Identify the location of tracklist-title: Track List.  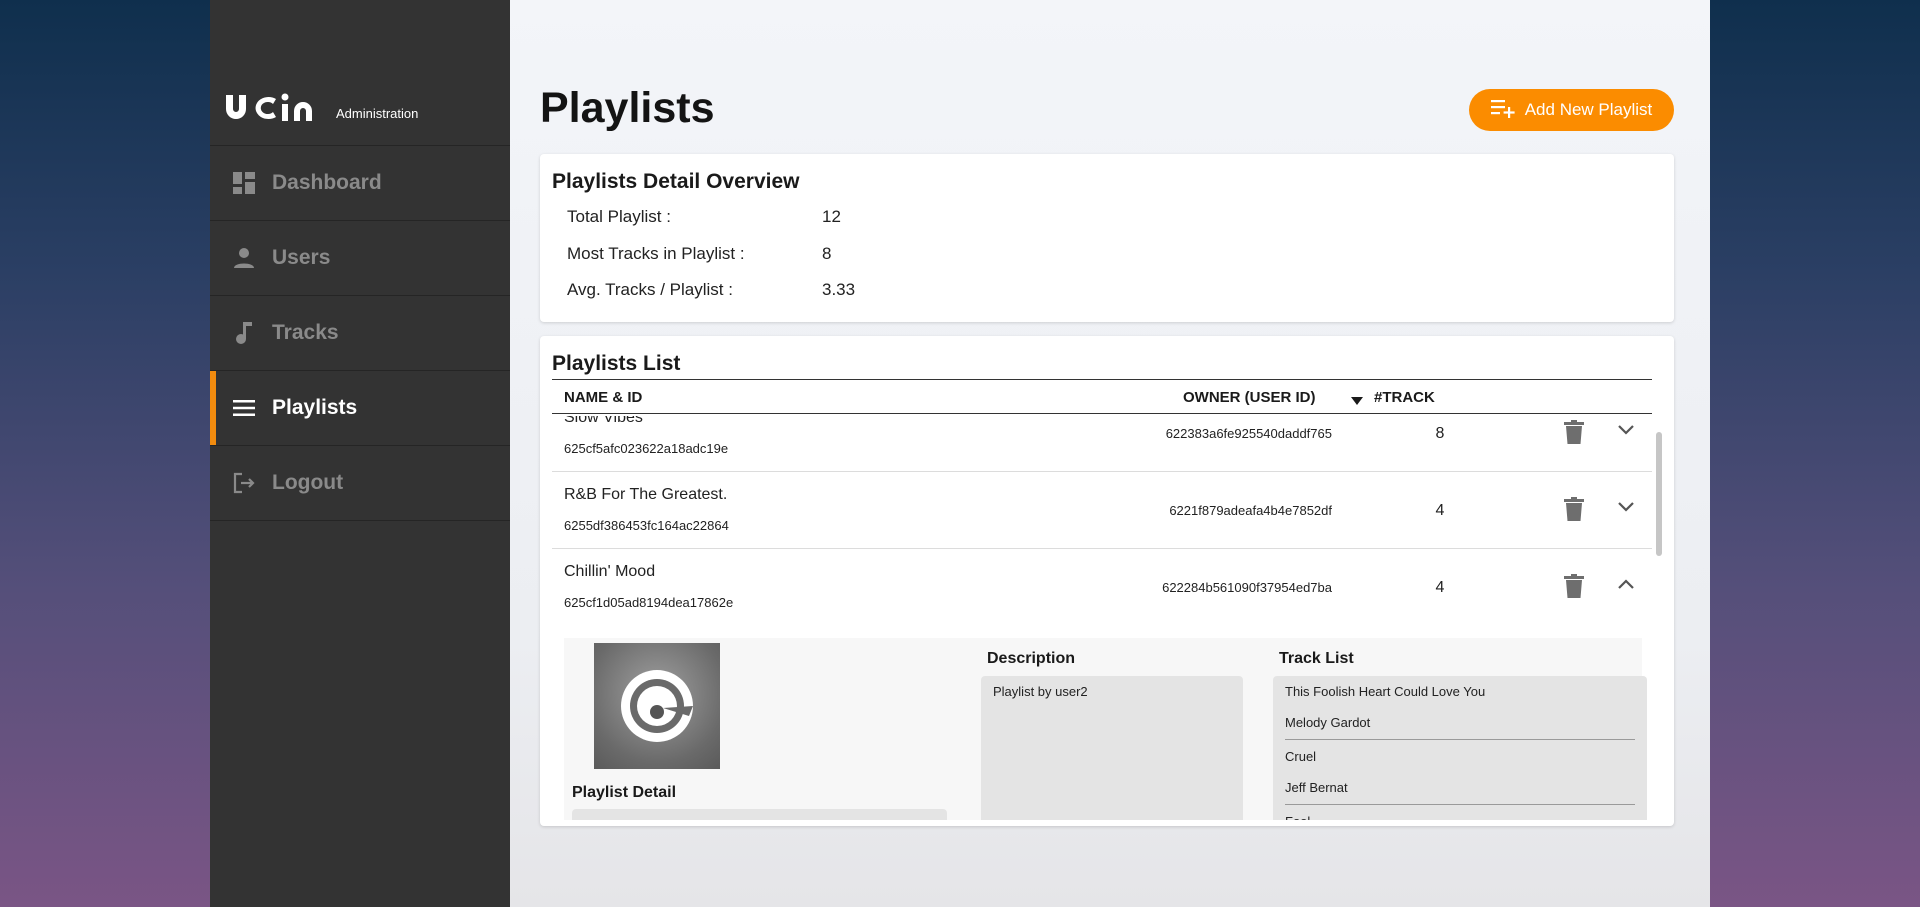
(1316, 658).